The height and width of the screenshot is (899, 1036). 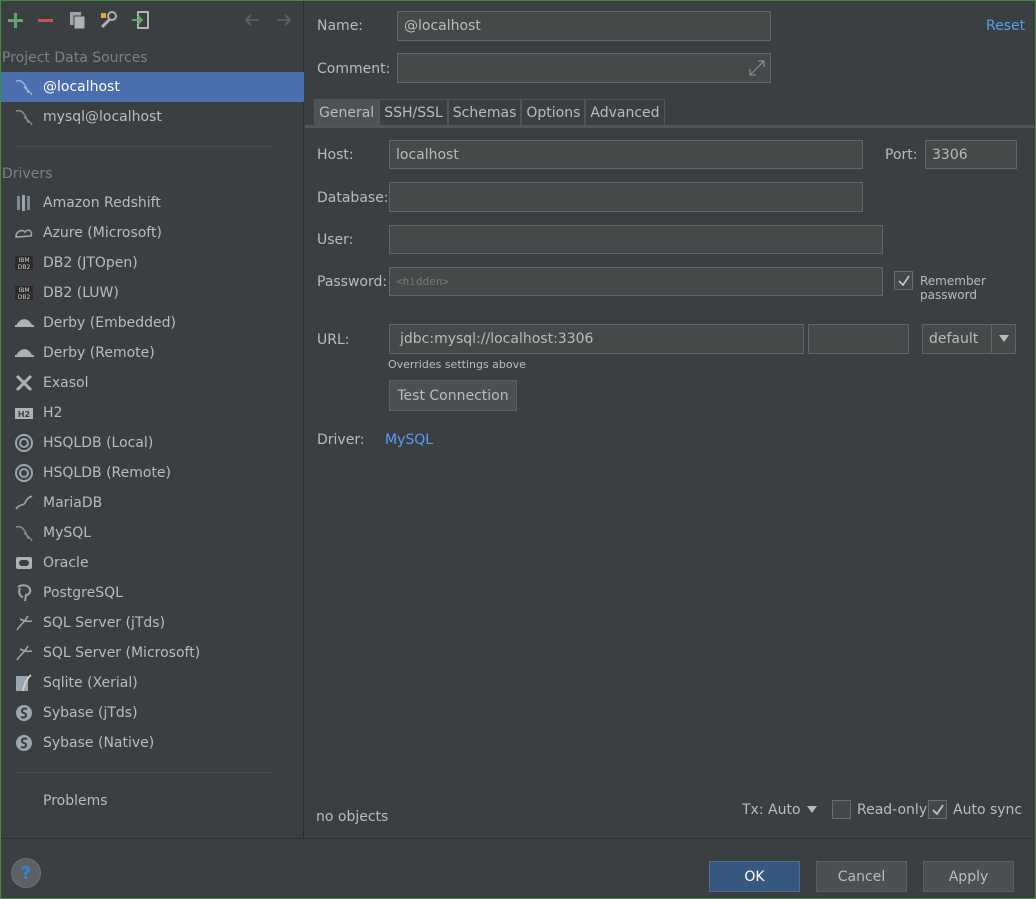 I want to click on driver-label: PostgreSQL, so click(x=83, y=593).